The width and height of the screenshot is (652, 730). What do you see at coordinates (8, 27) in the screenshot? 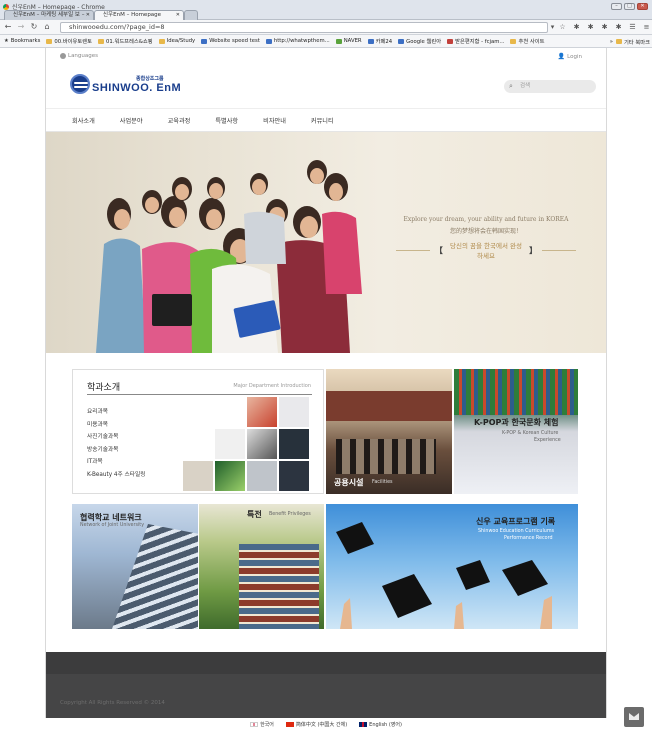
I see `back-icon: ←` at bounding box center [8, 27].